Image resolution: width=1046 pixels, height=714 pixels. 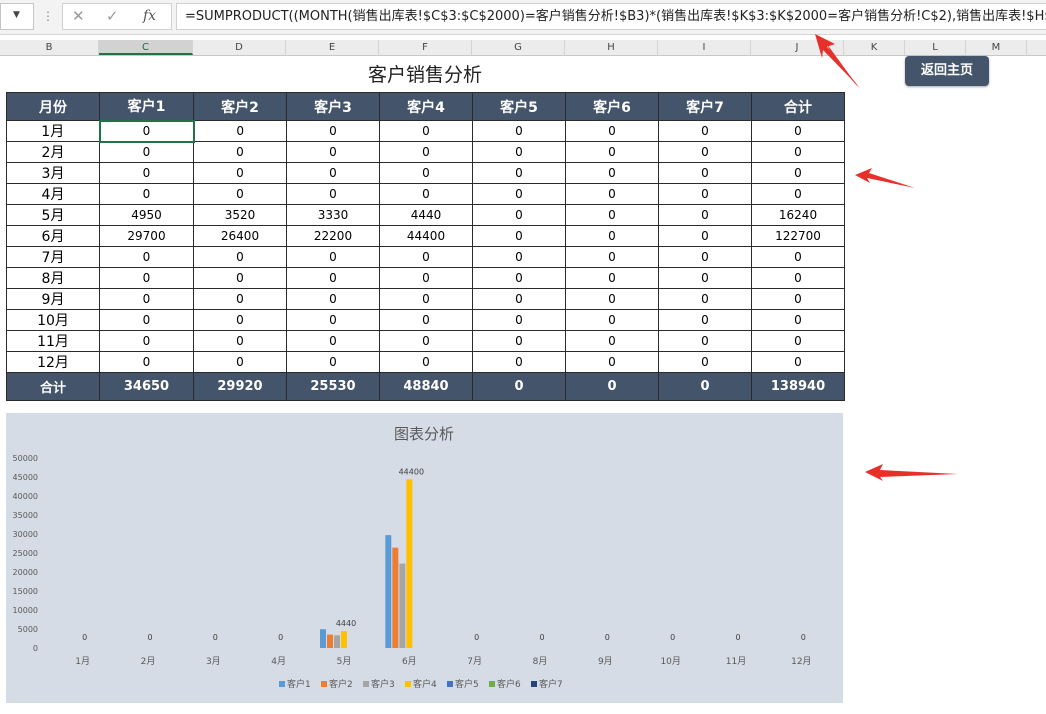 What do you see at coordinates (798, 236) in the screenshot?
I see `value-cell: 122700` at bounding box center [798, 236].